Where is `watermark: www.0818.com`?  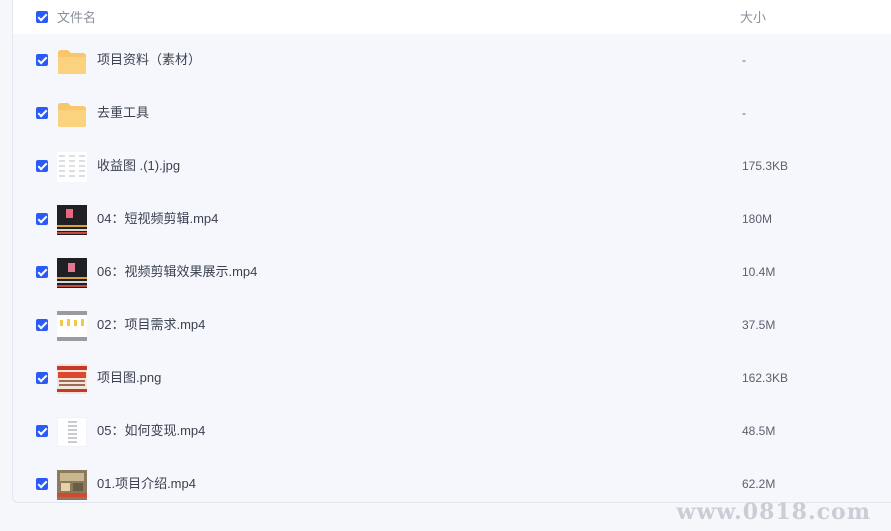
watermark: www.0818.com is located at coordinates (773, 512).